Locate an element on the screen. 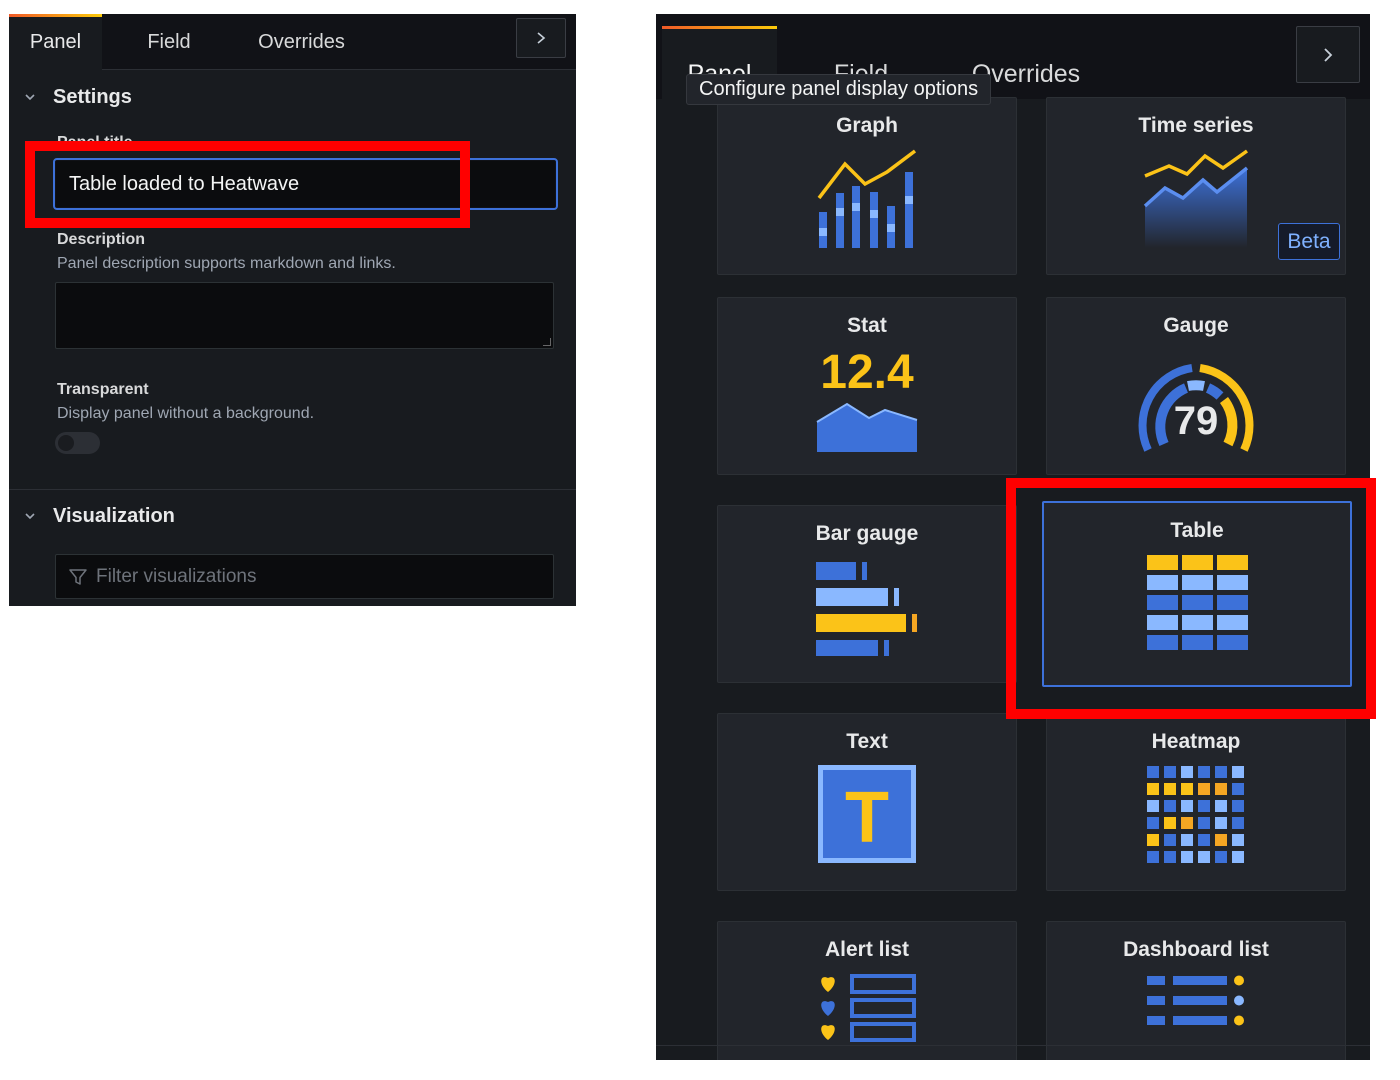  viz-card-heatmap: Heatmap is located at coordinates (1196, 802).